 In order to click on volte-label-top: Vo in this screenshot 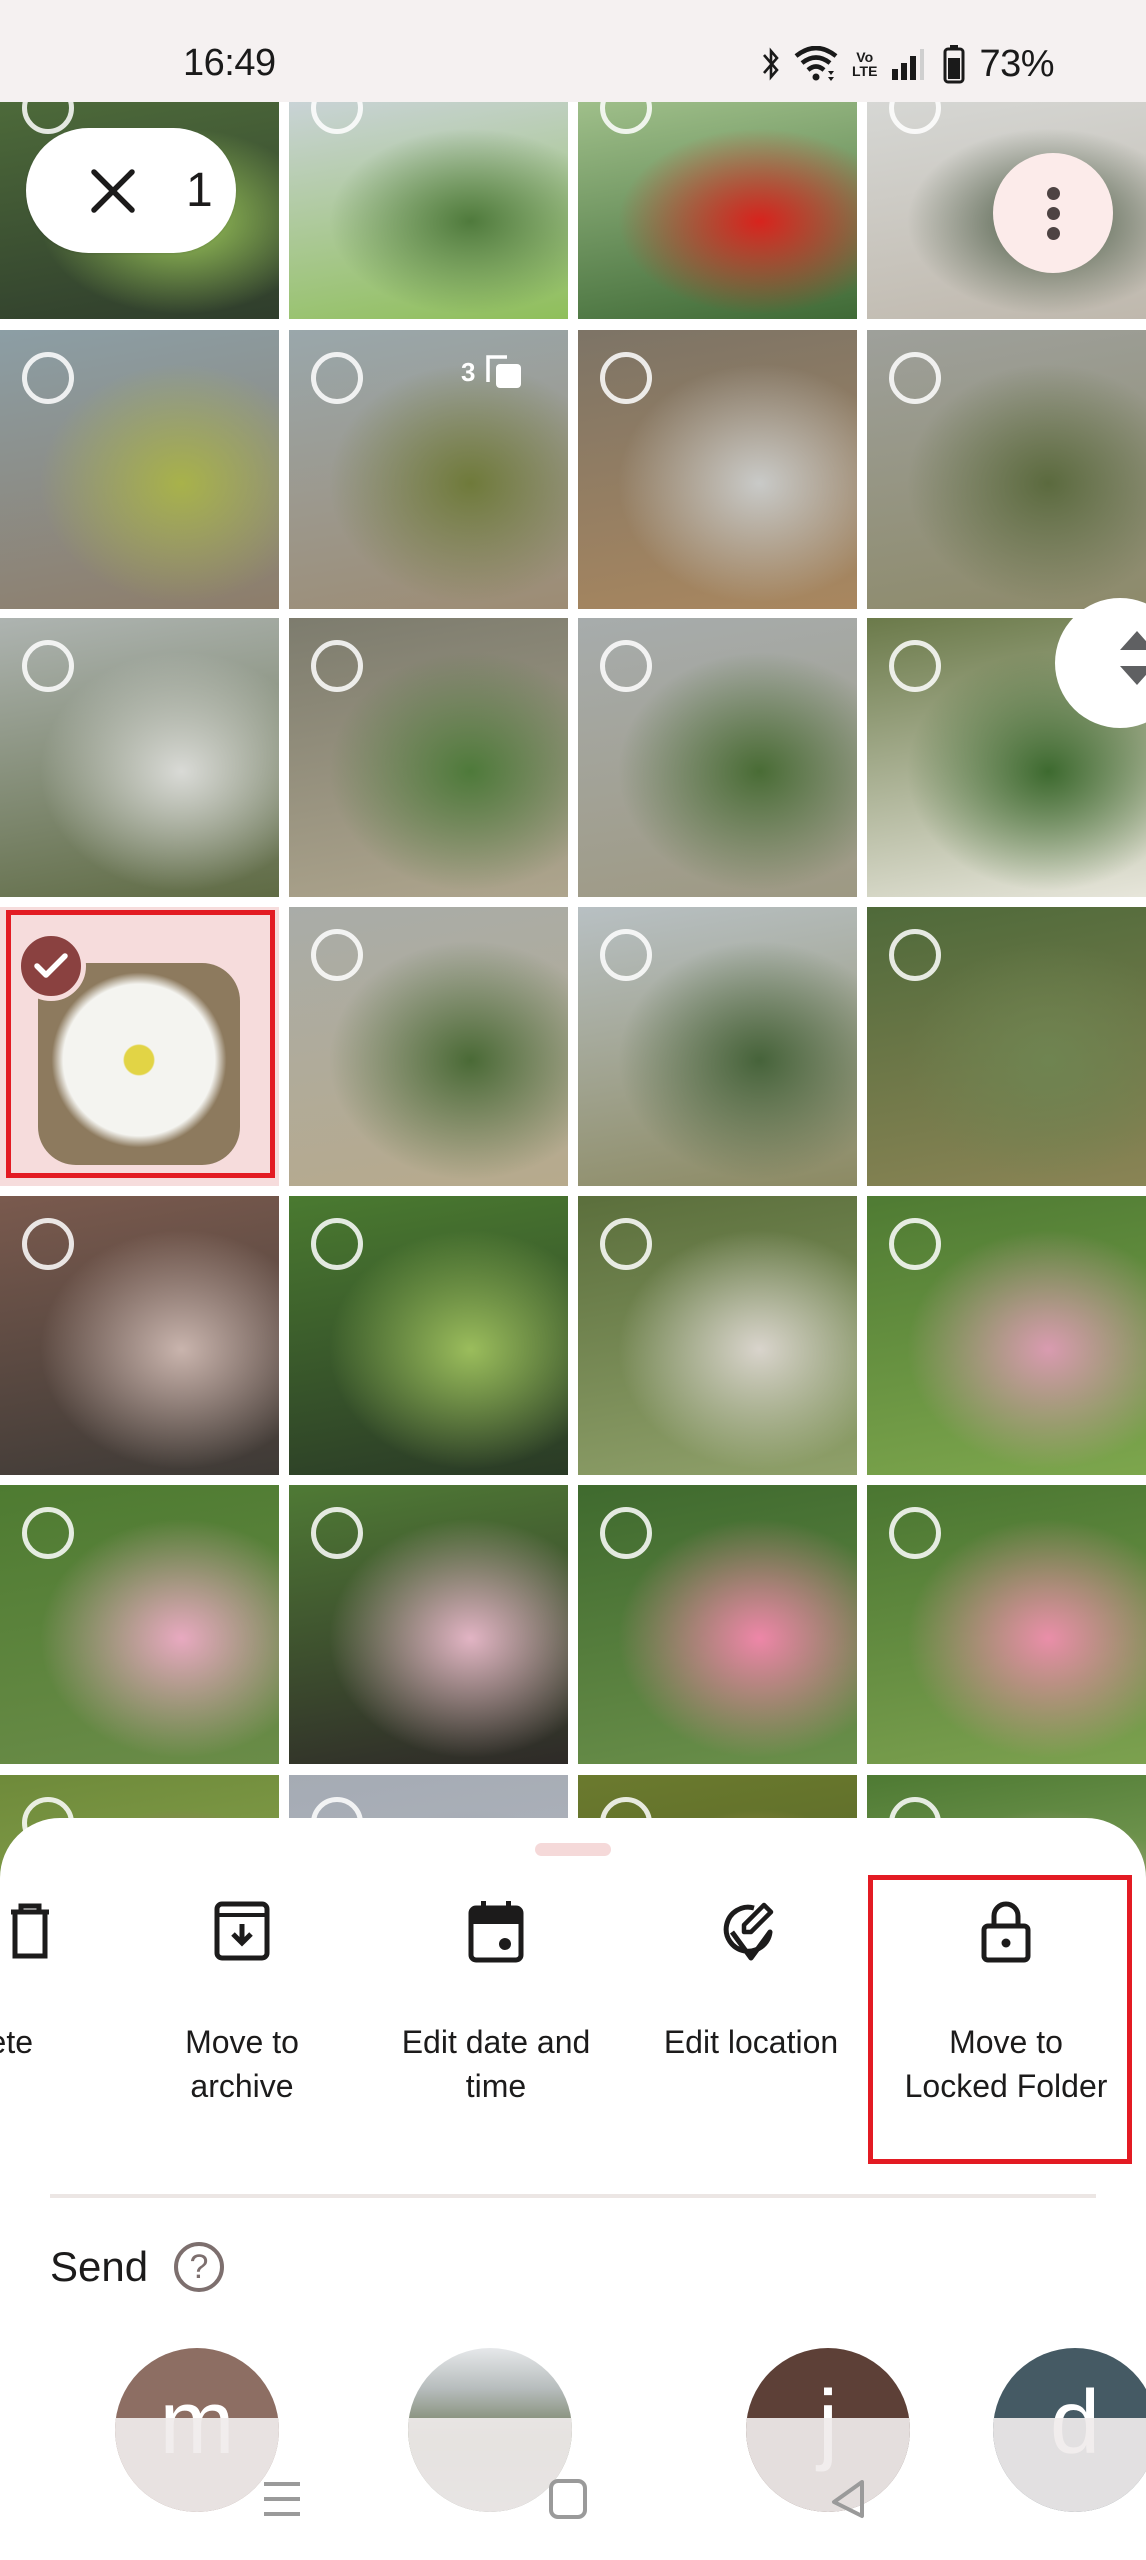, I will do `click(865, 57)`.